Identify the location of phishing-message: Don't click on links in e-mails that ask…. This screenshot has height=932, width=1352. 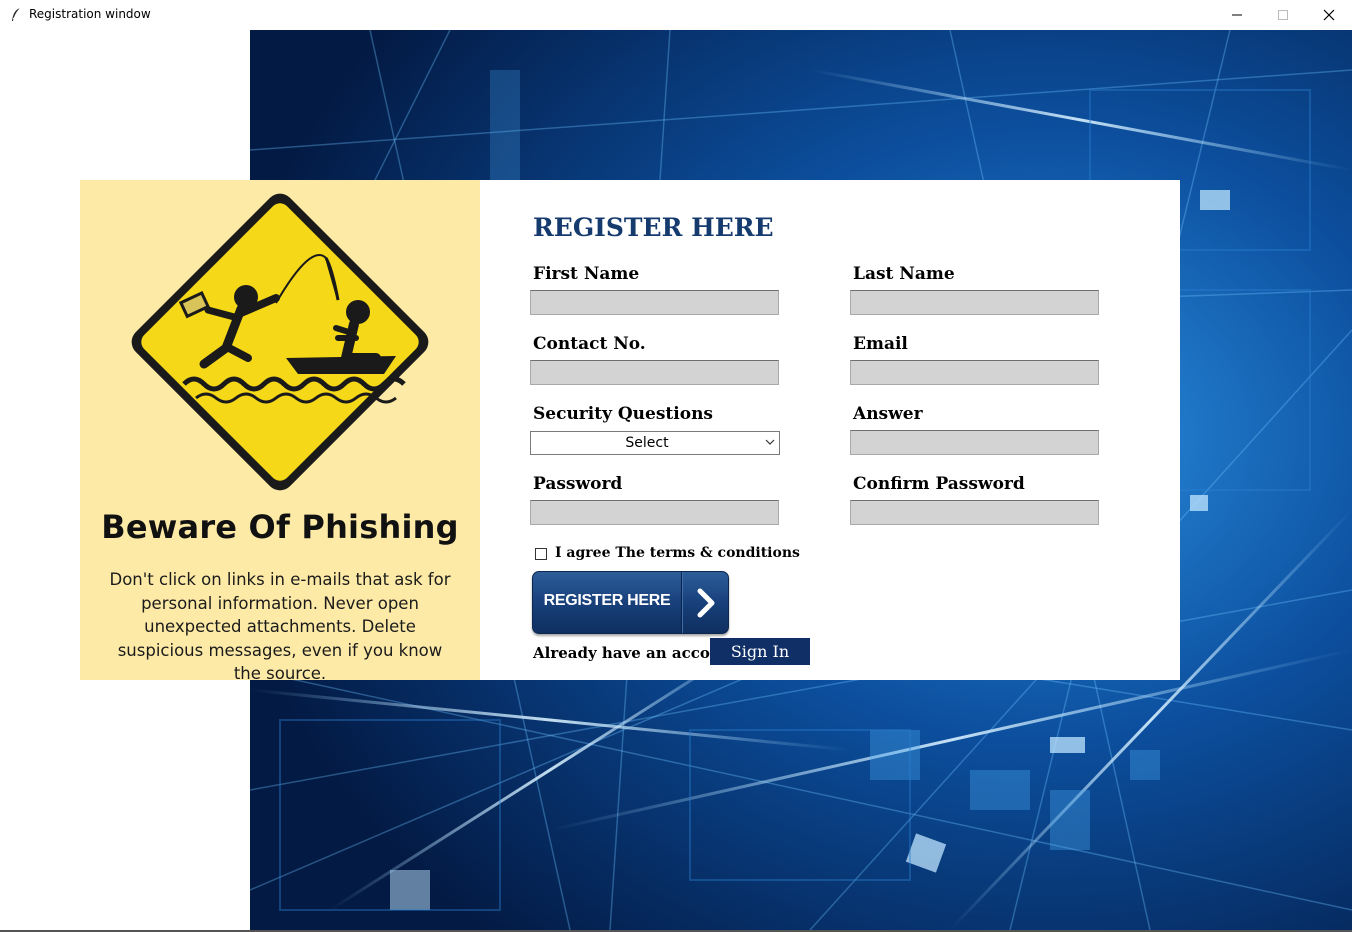
(280, 626).